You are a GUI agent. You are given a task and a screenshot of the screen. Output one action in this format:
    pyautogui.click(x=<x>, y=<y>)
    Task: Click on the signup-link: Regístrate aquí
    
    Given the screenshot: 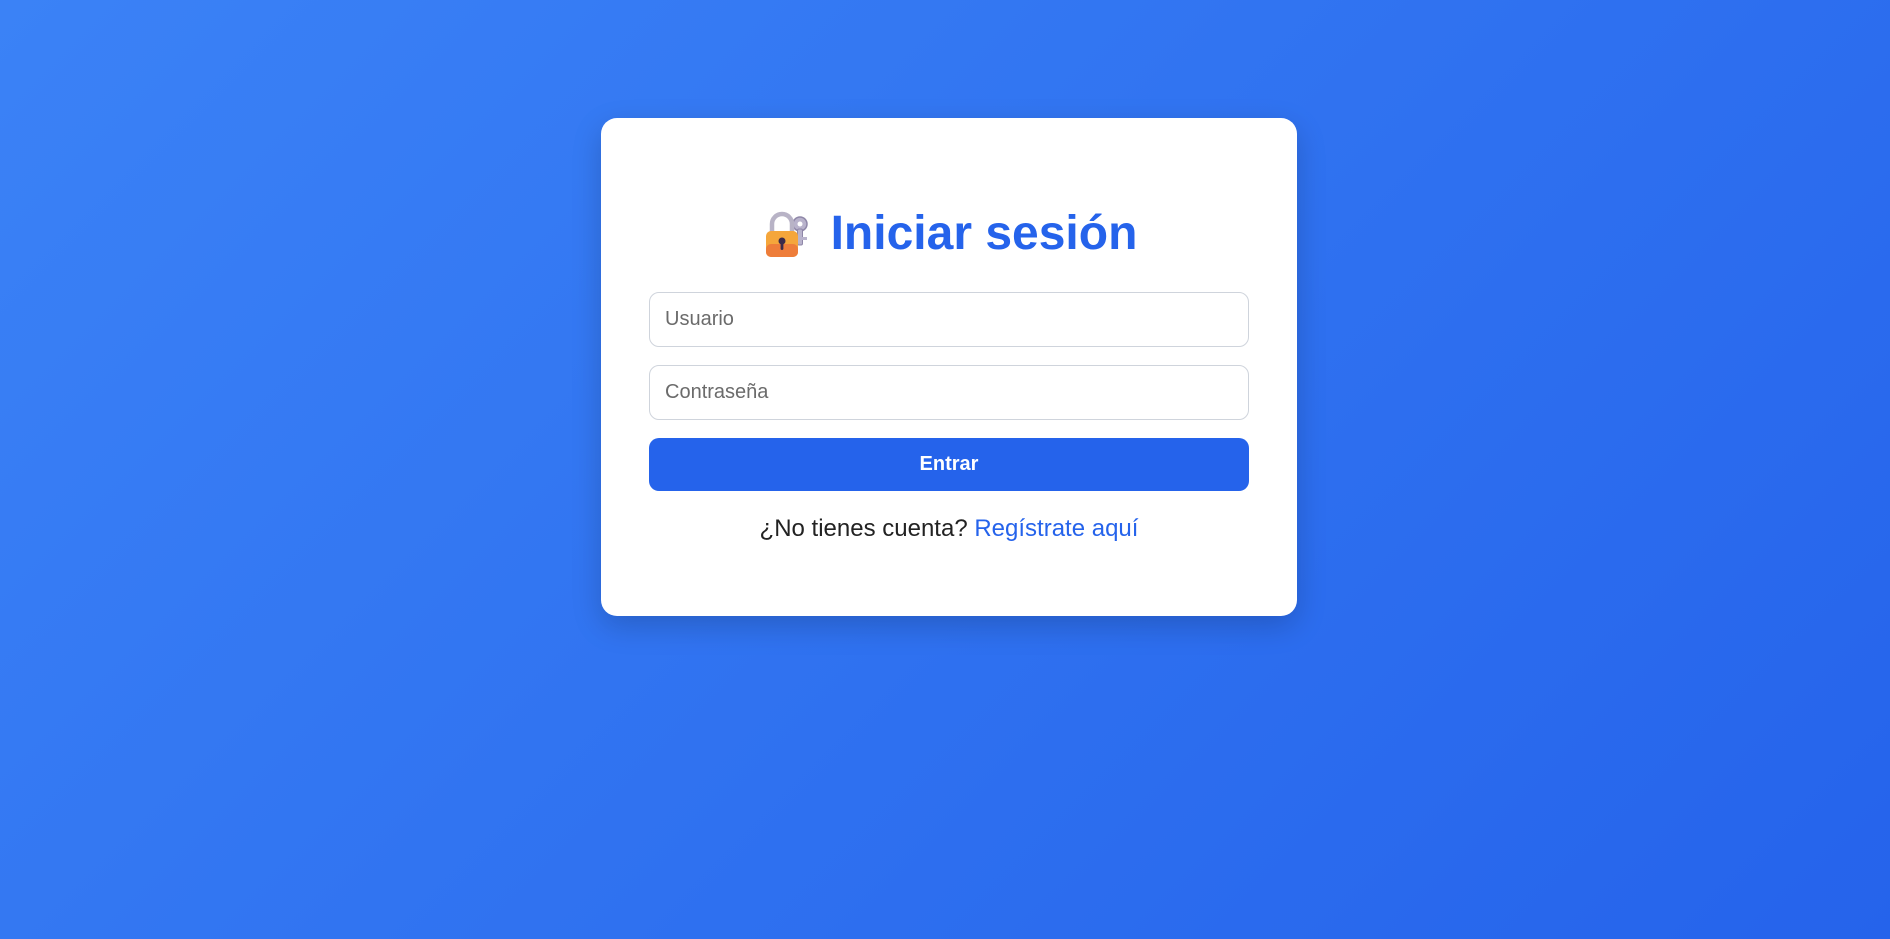 What is the action you would take?
    pyautogui.click(x=1056, y=528)
    